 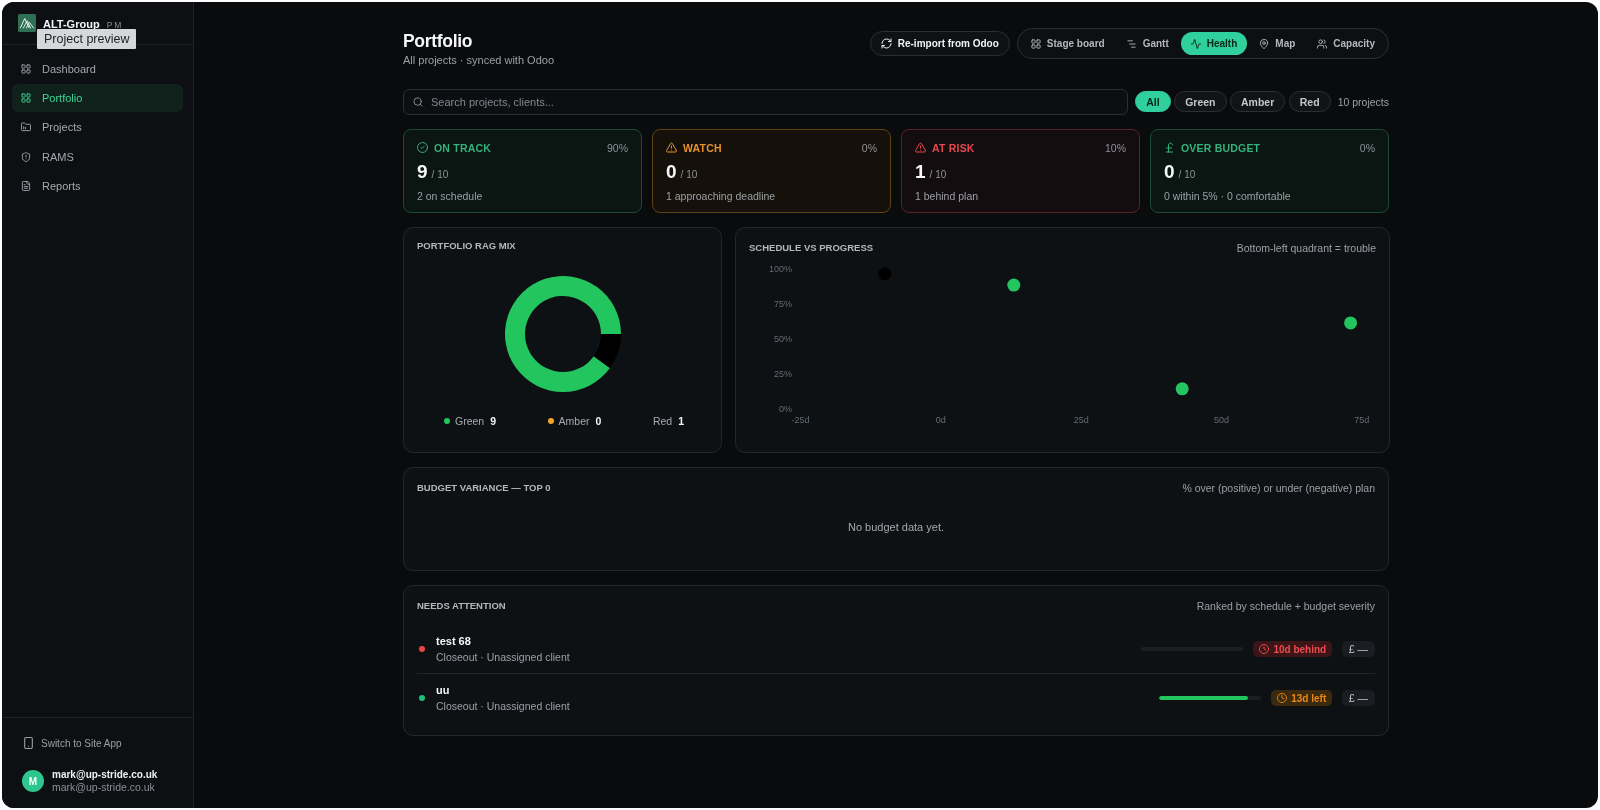 I want to click on axis-tick-label: 25d, so click(x=1081, y=420).